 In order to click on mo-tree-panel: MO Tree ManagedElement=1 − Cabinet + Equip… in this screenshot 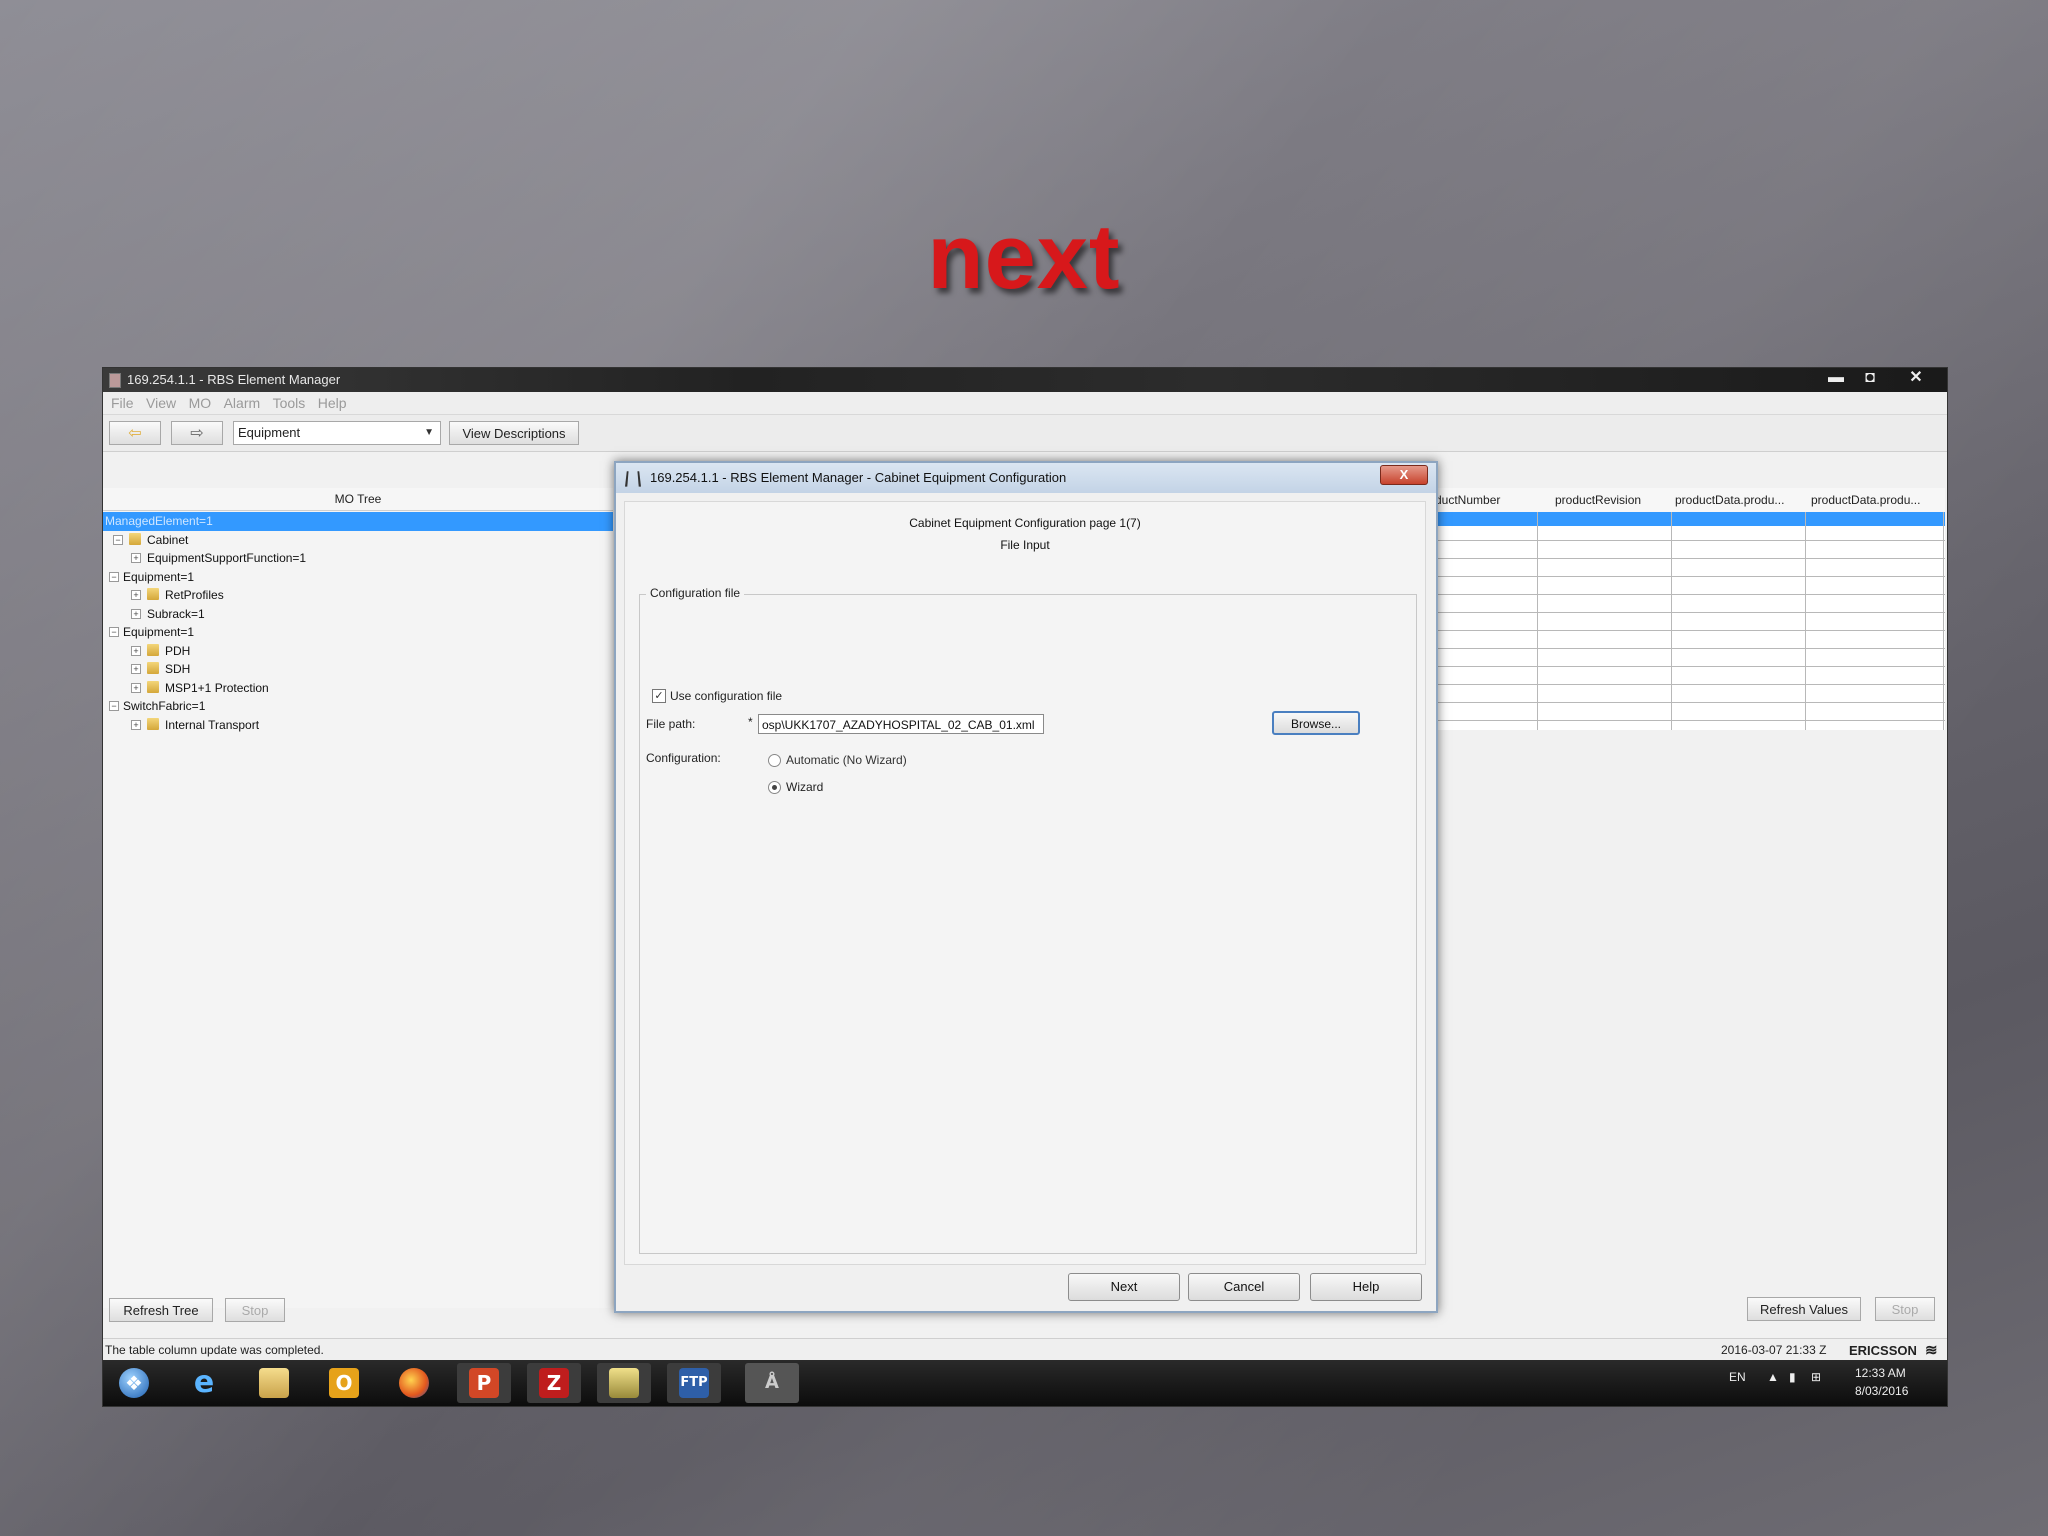, I will do `click(358, 898)`.